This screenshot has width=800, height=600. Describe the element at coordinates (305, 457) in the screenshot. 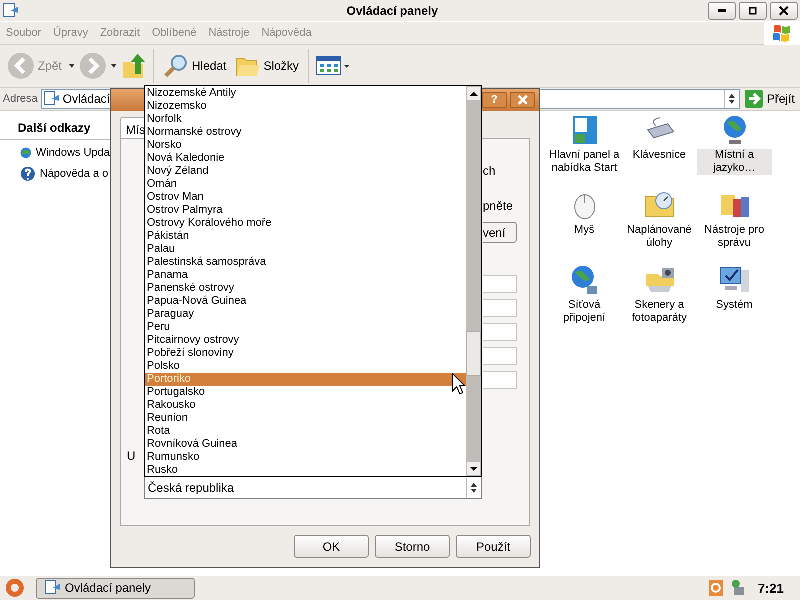

I see `list-option: Rumunsko` at that location.